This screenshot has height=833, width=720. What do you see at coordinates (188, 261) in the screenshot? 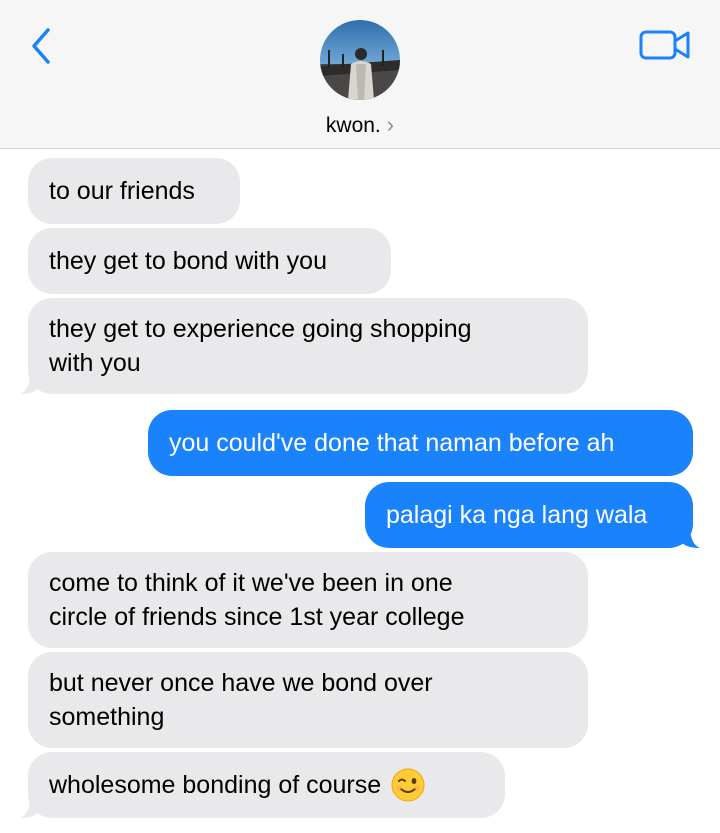
I see `message-text: they get to bond with you` at bounding box center [188, 261].